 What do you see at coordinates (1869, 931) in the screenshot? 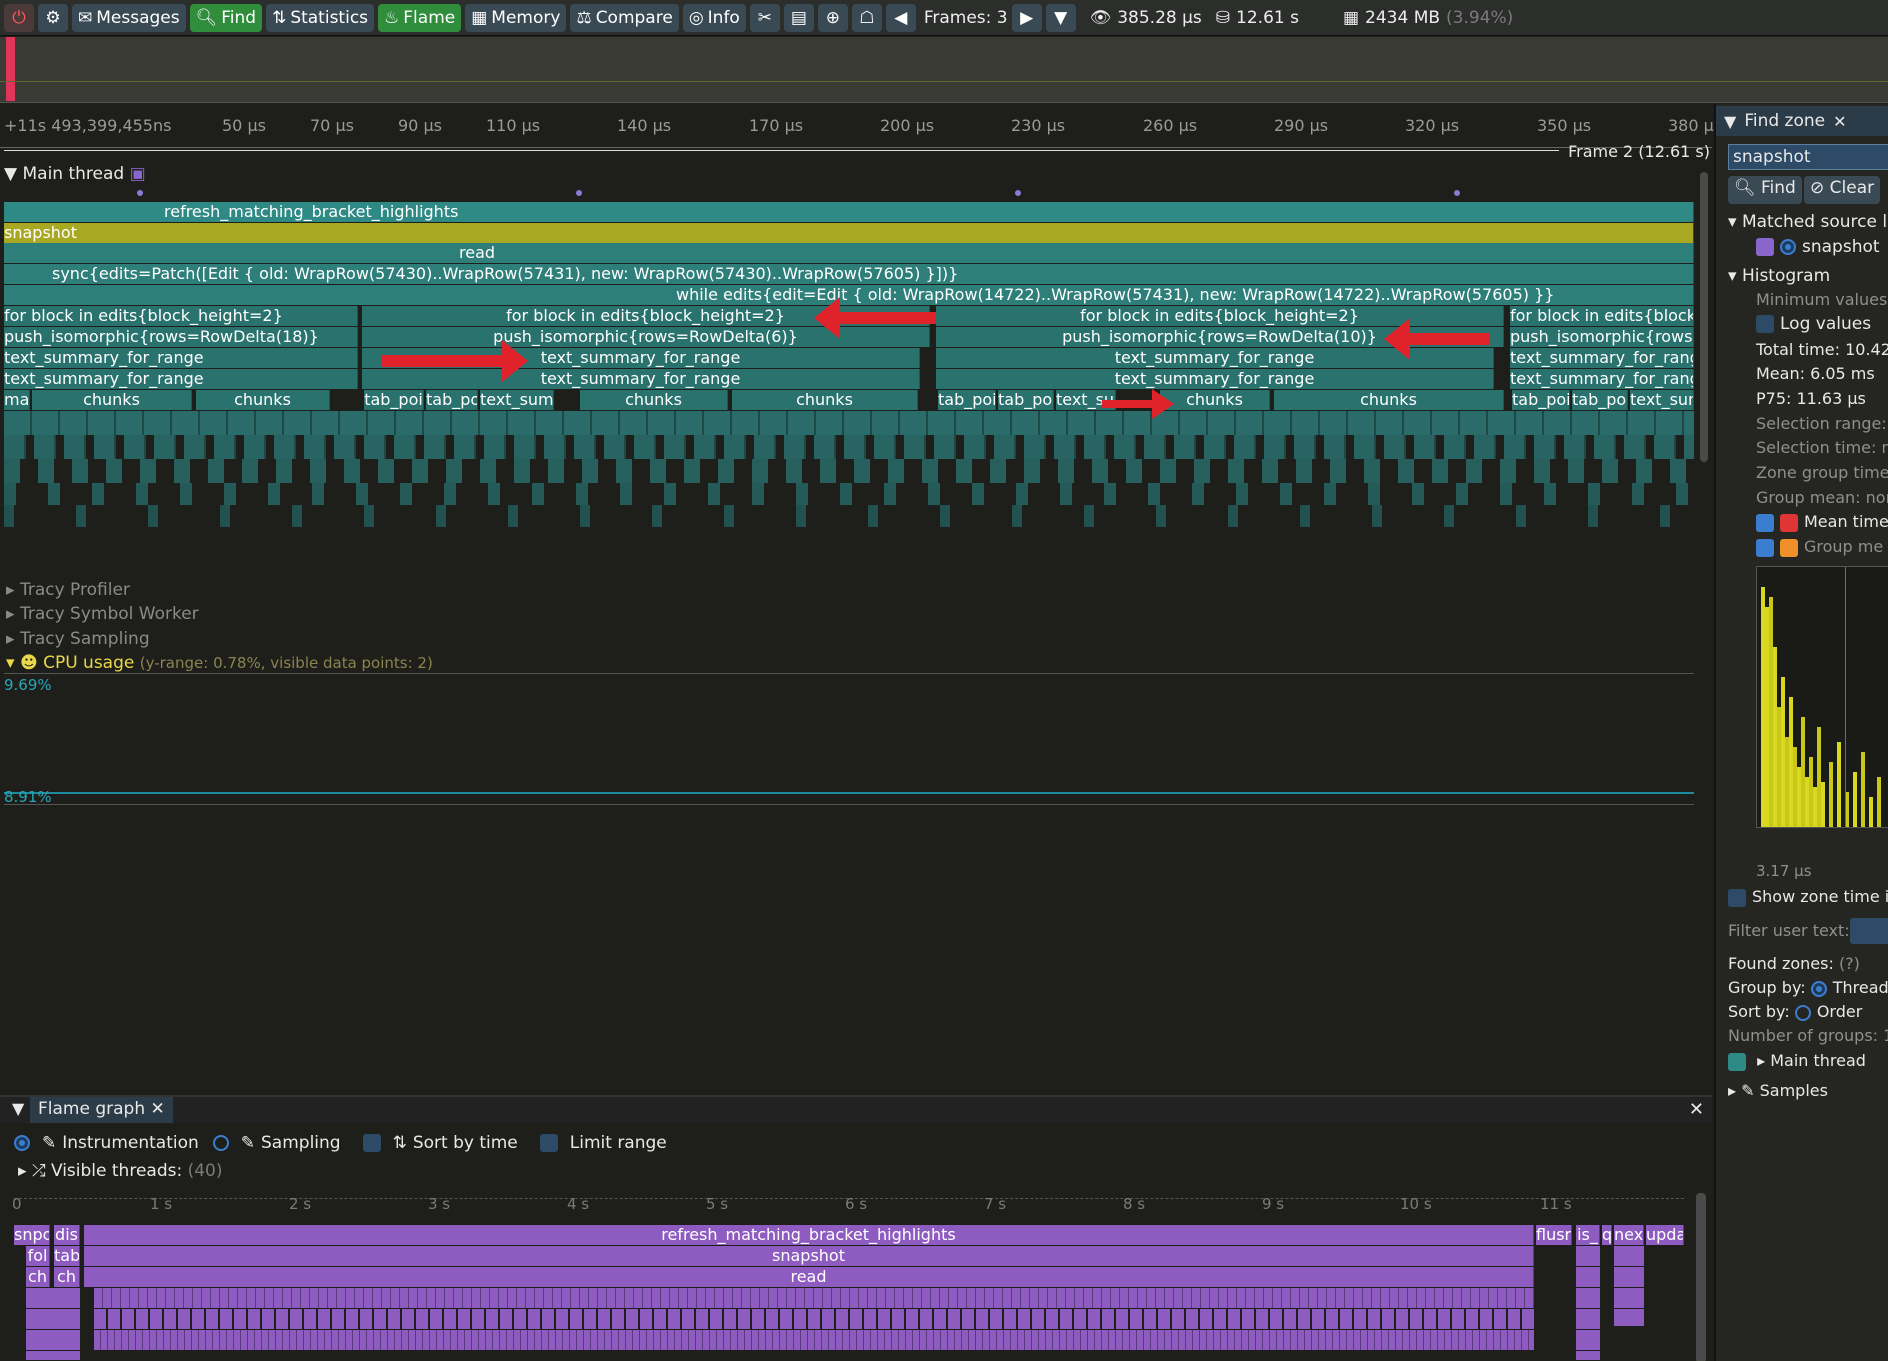
I see `filter-user-input` at bounding box center [1869, 931].